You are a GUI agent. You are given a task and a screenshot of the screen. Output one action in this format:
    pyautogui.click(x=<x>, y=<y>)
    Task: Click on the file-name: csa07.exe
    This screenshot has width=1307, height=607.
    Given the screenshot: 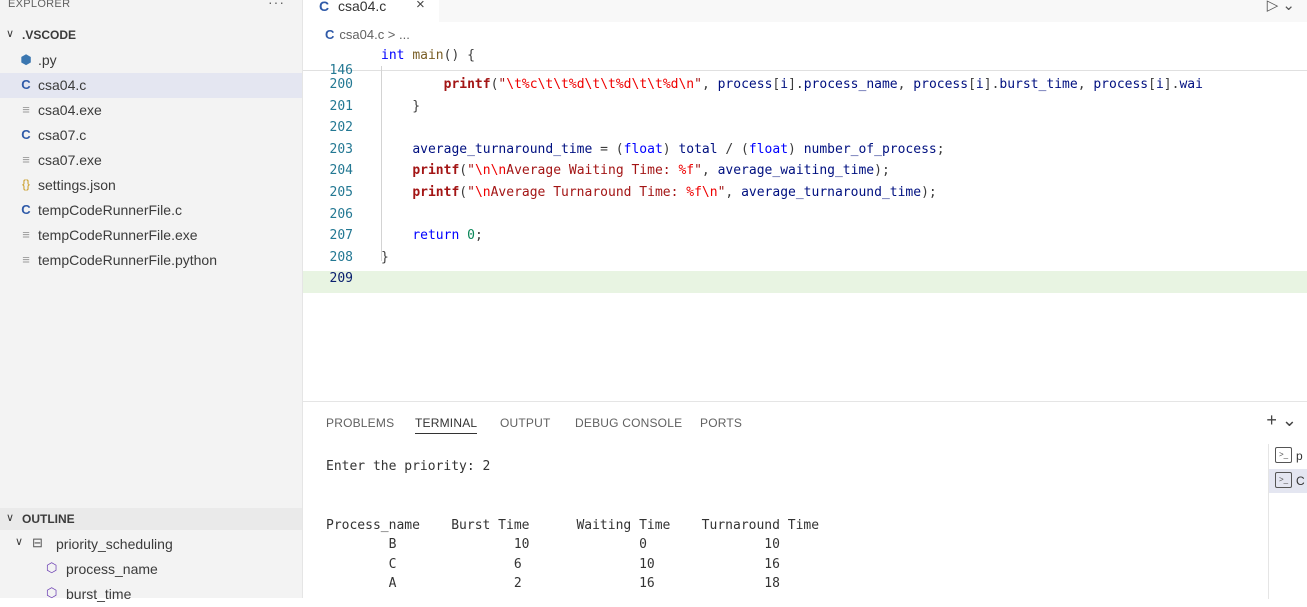 What is the action you would take?
    pyautogui.click(x=70, y=160)
    